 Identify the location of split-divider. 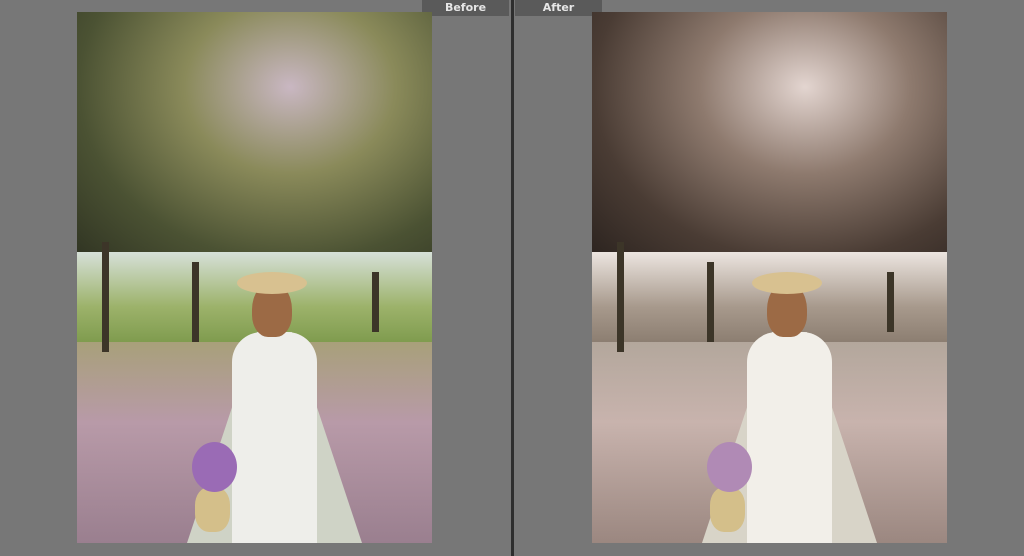
(512, 278).